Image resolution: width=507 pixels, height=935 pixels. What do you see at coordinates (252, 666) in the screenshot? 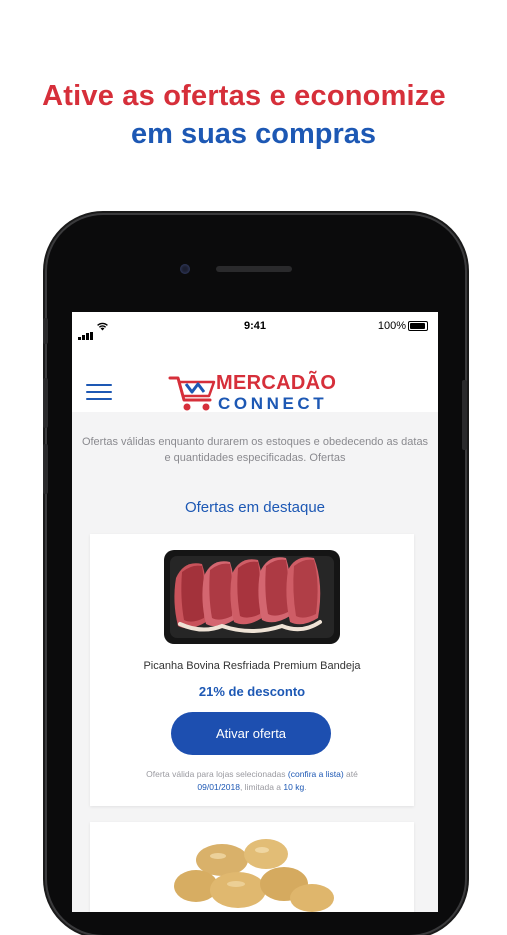
I see `product-title: Picanha Bovina Resfriada Premium Bandeja` at bounding box center [252, 666].